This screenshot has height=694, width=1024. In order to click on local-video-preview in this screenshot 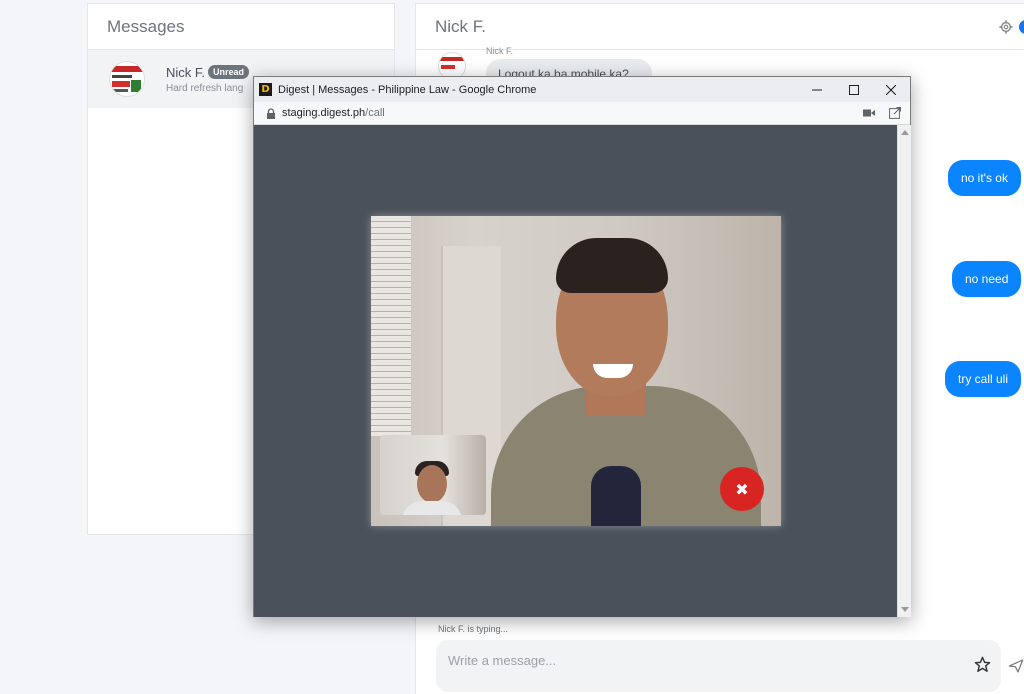, I will do `click(433, 475)`.